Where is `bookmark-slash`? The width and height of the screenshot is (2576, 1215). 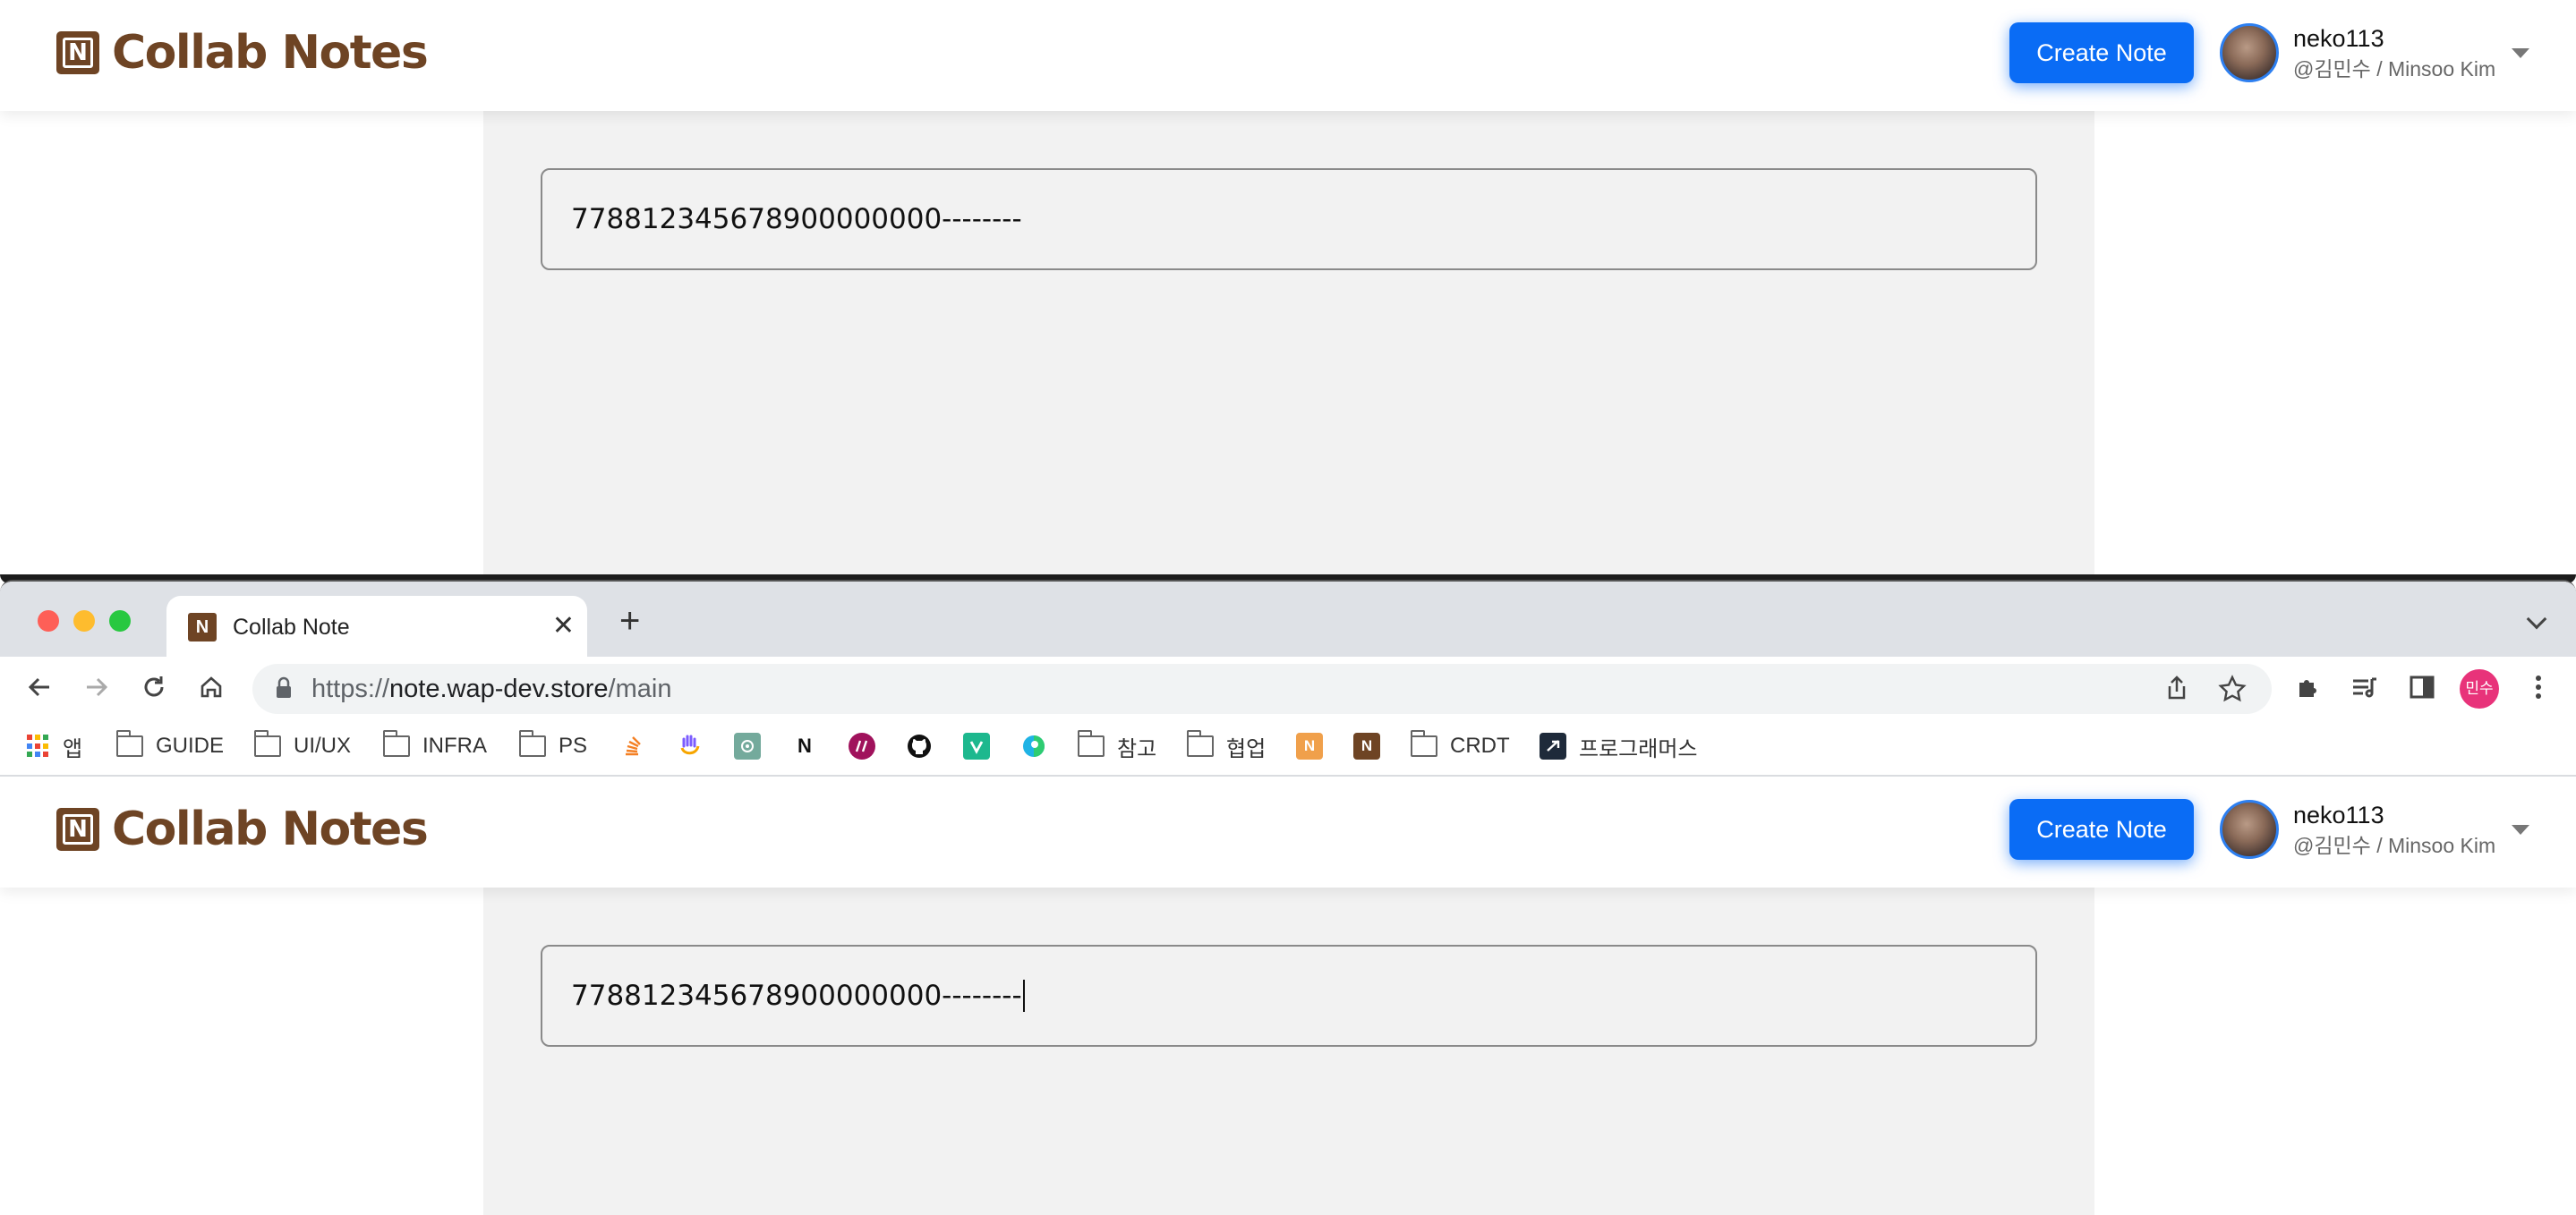 bookmark-slash is located at coordinates (862, 746).